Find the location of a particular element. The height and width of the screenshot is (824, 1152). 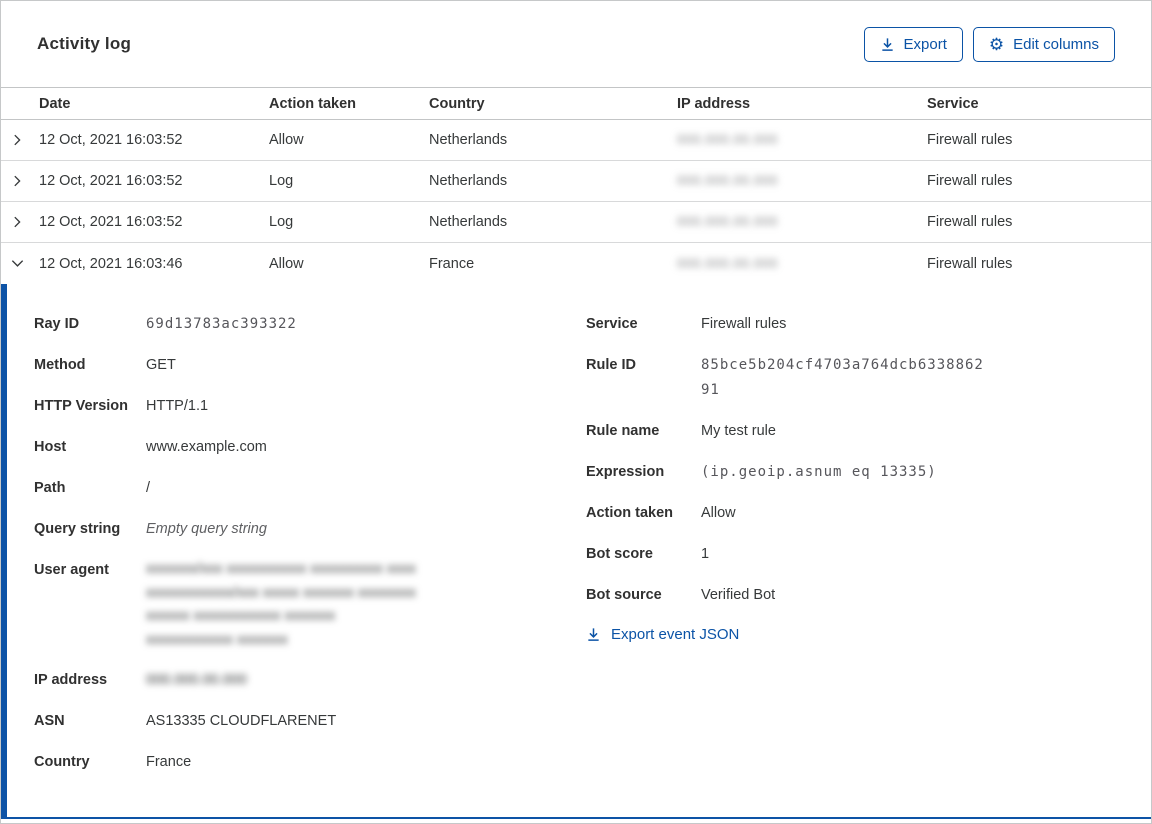

field-label: Rule ID is located at coordinates (611, 365).